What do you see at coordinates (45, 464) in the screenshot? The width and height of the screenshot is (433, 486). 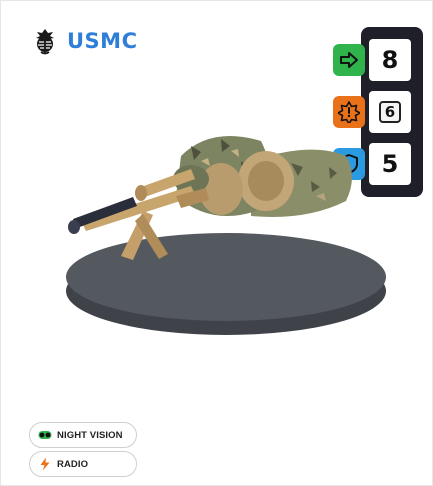 I see `lightning-icon` at bounding box center [45, 464].